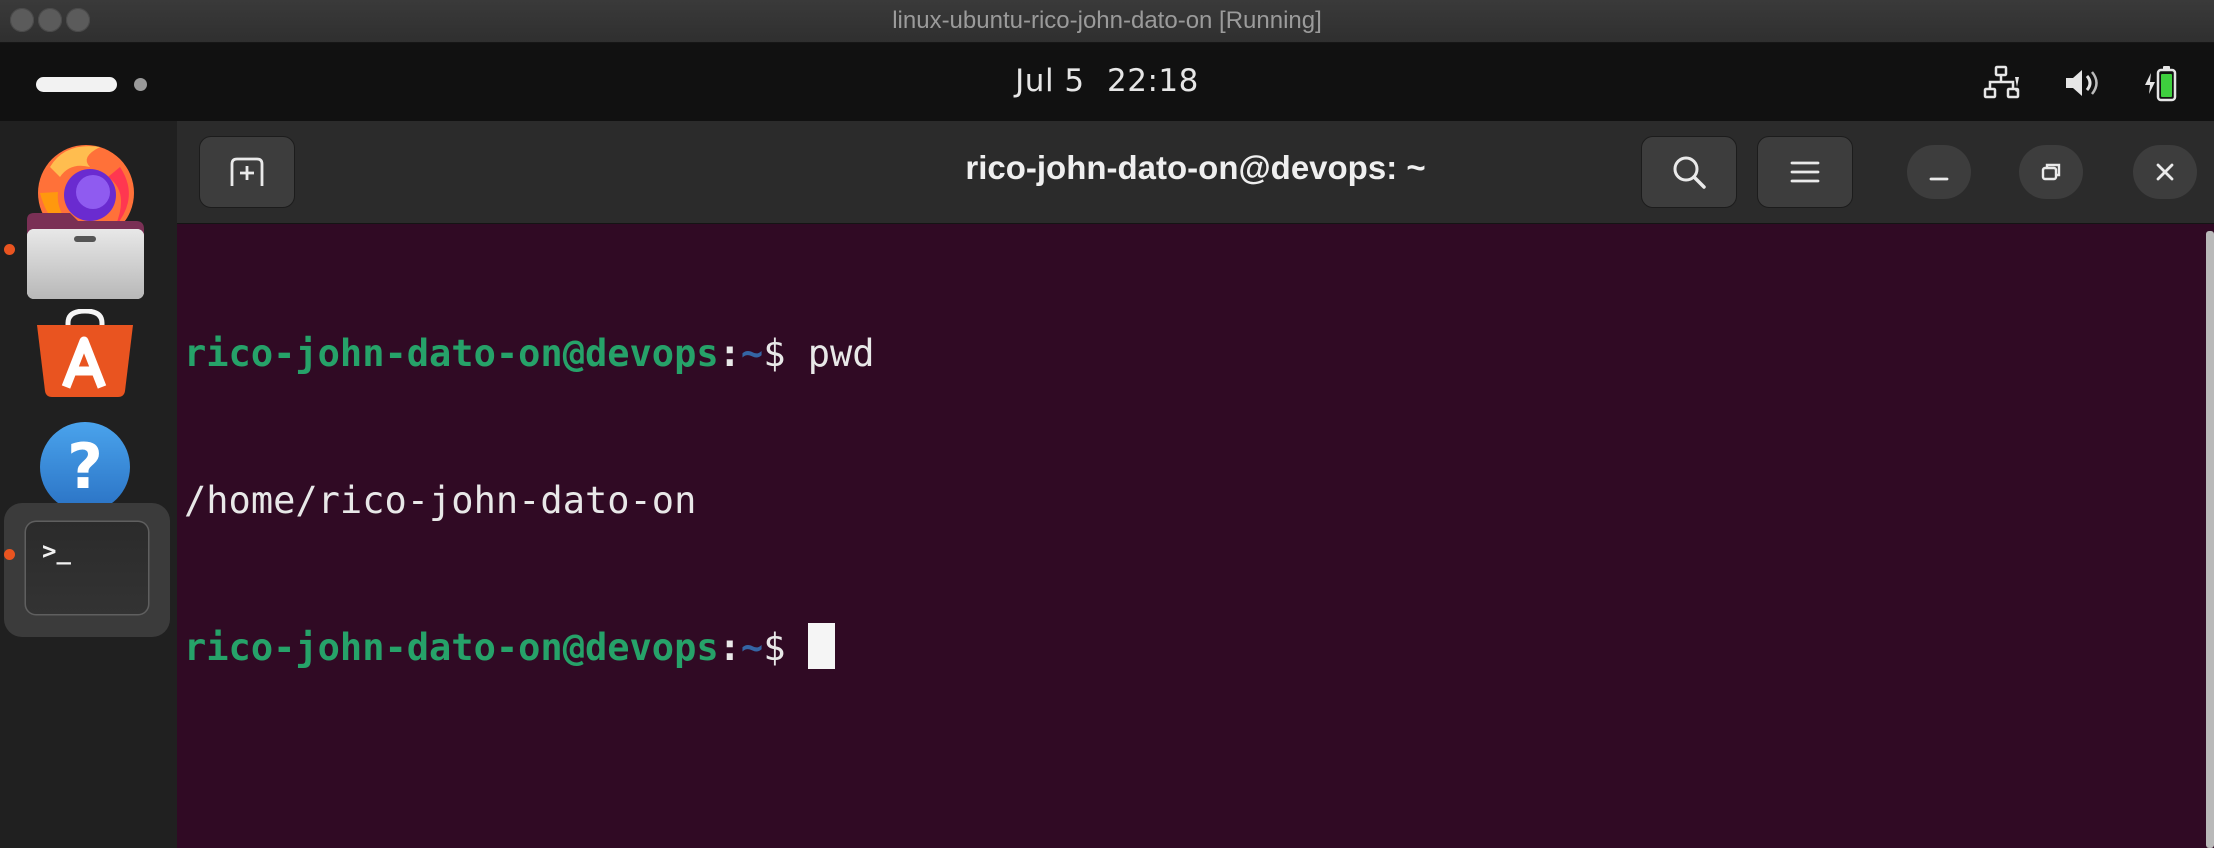 The image size is (2214, 848). Describe the element at coordinates (821, 646) in the screenshot. I see `text-cursor` at that location.